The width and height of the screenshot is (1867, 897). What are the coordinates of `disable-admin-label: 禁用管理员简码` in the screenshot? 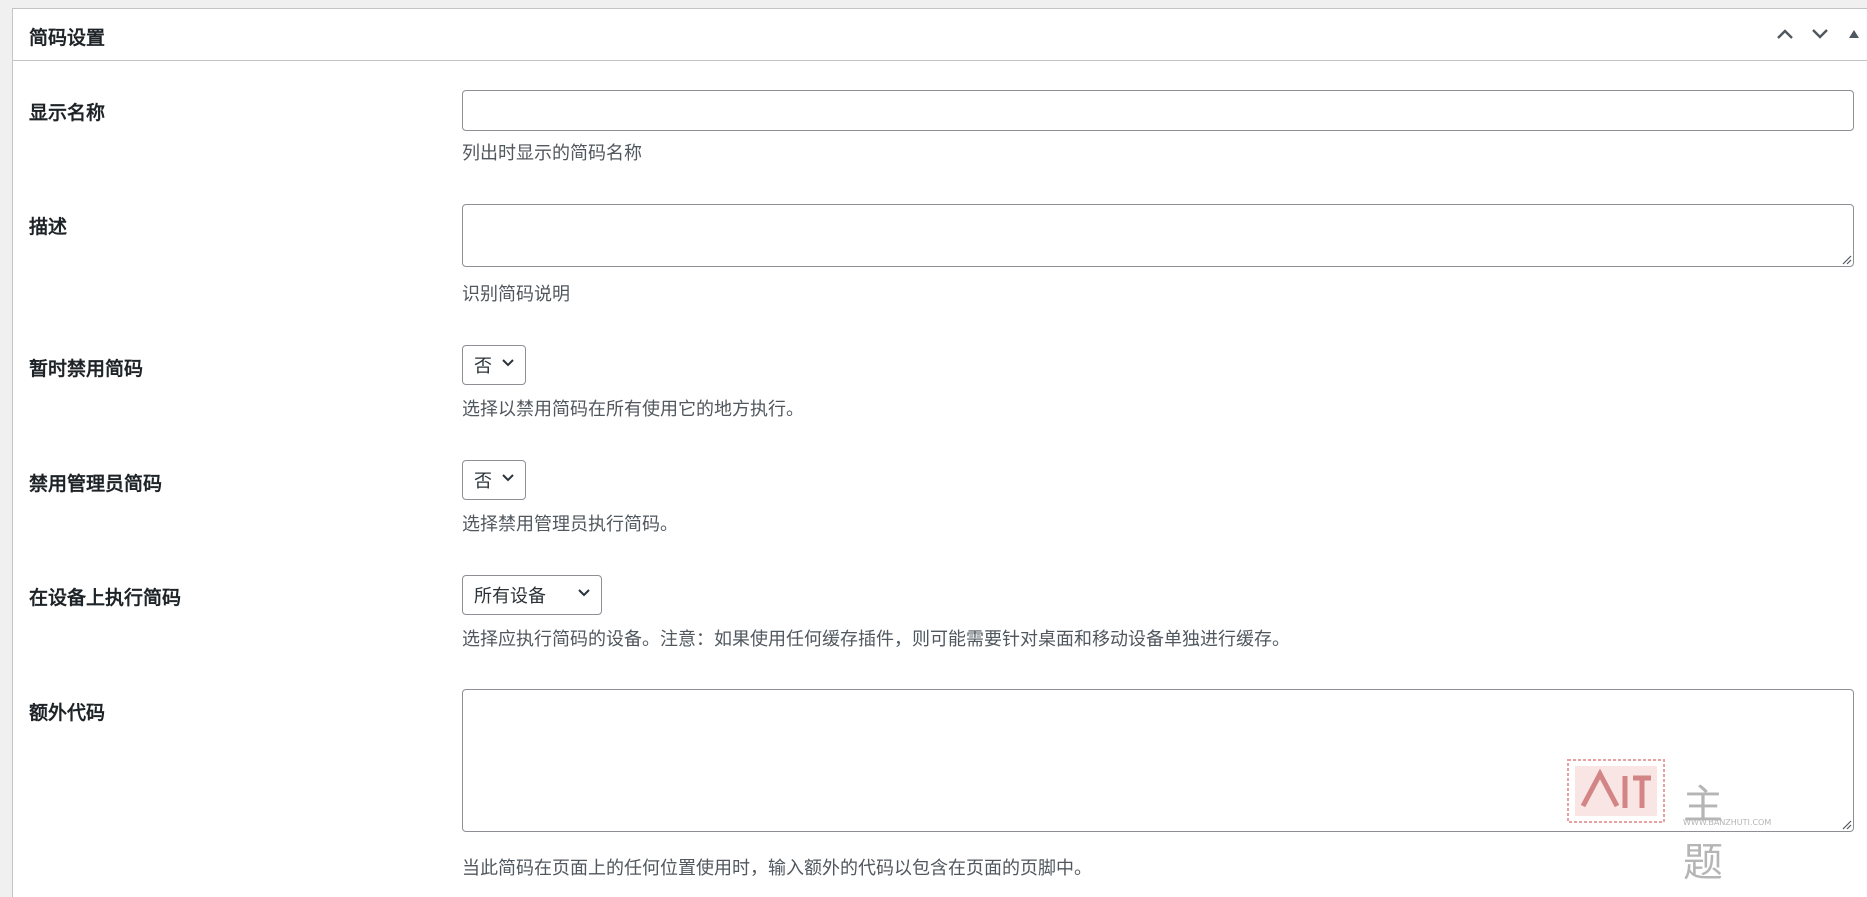 It's located at (96, 484).